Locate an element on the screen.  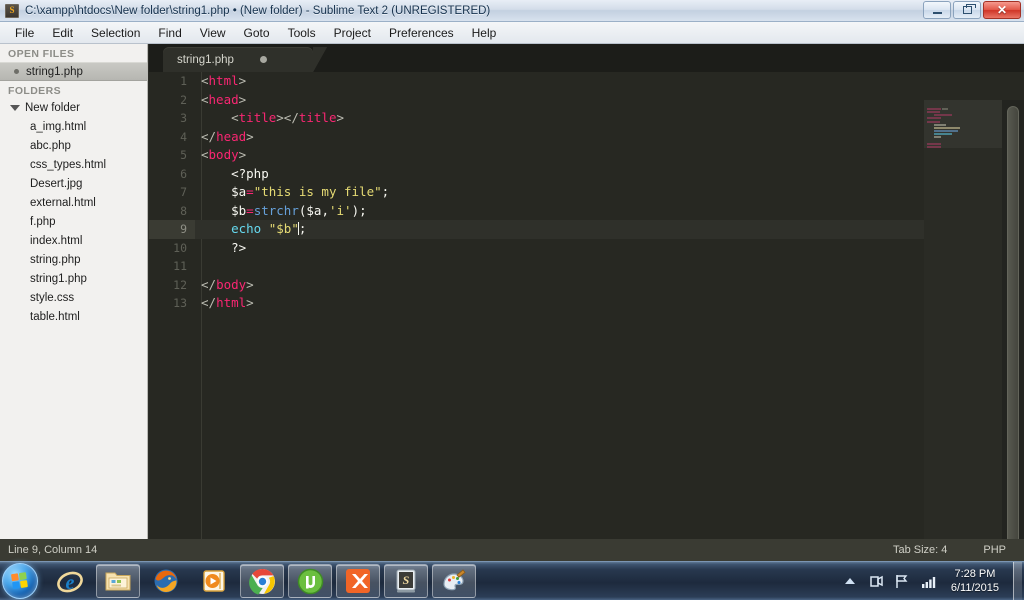
sidebar-folder-new-folder: New folder is located at coordinates (73, 108).